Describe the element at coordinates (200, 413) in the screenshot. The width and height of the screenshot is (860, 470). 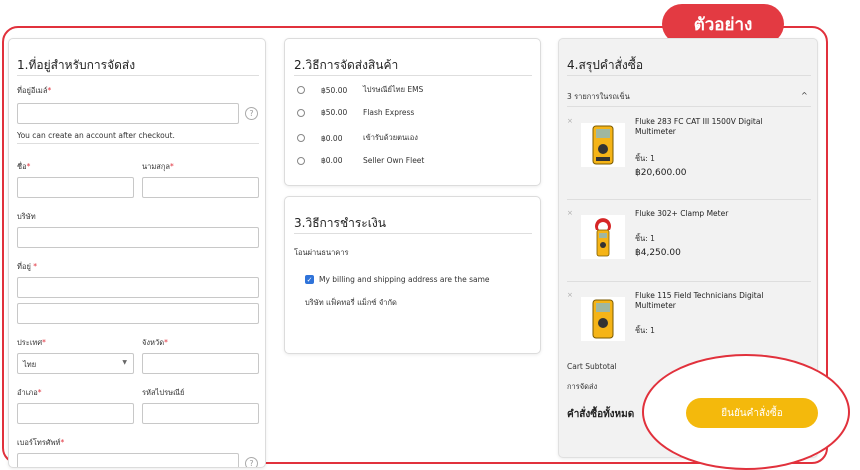
I see `postcode-field` at that location.